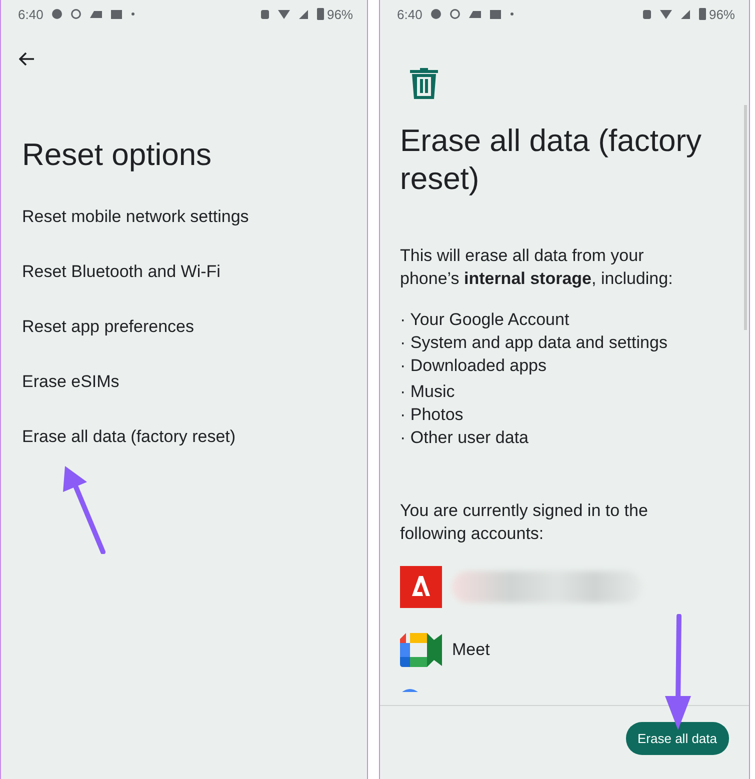  Describe the element at coordinates (27, 59) in the screenshot. I see `back-arrow-icon` at that location.